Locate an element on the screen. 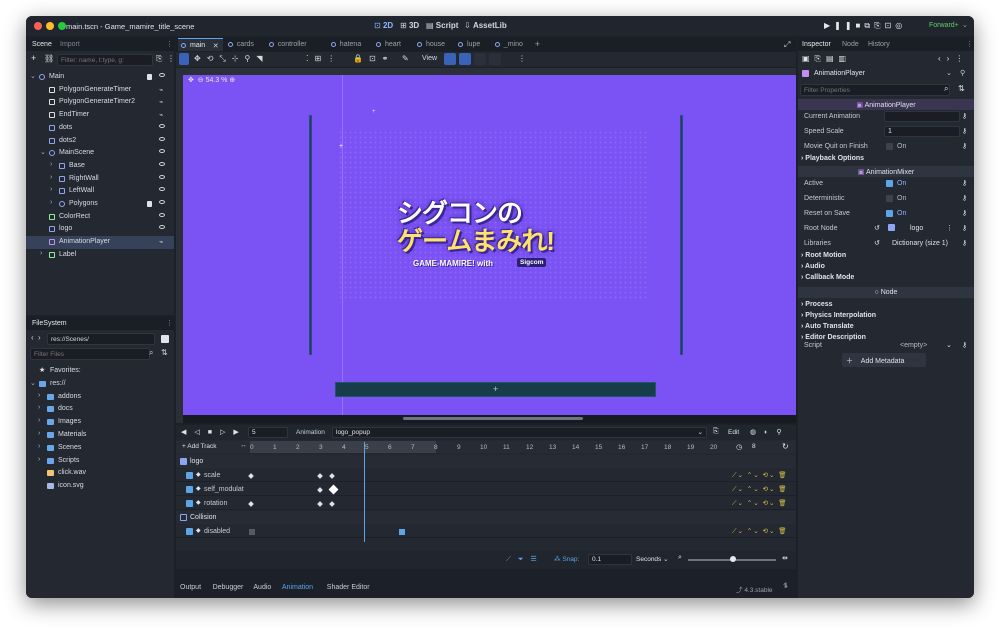 The height and width of the screenshot is (633, 1000). scene-tree-item: › LeftWall is located at coordinates (100, 191).